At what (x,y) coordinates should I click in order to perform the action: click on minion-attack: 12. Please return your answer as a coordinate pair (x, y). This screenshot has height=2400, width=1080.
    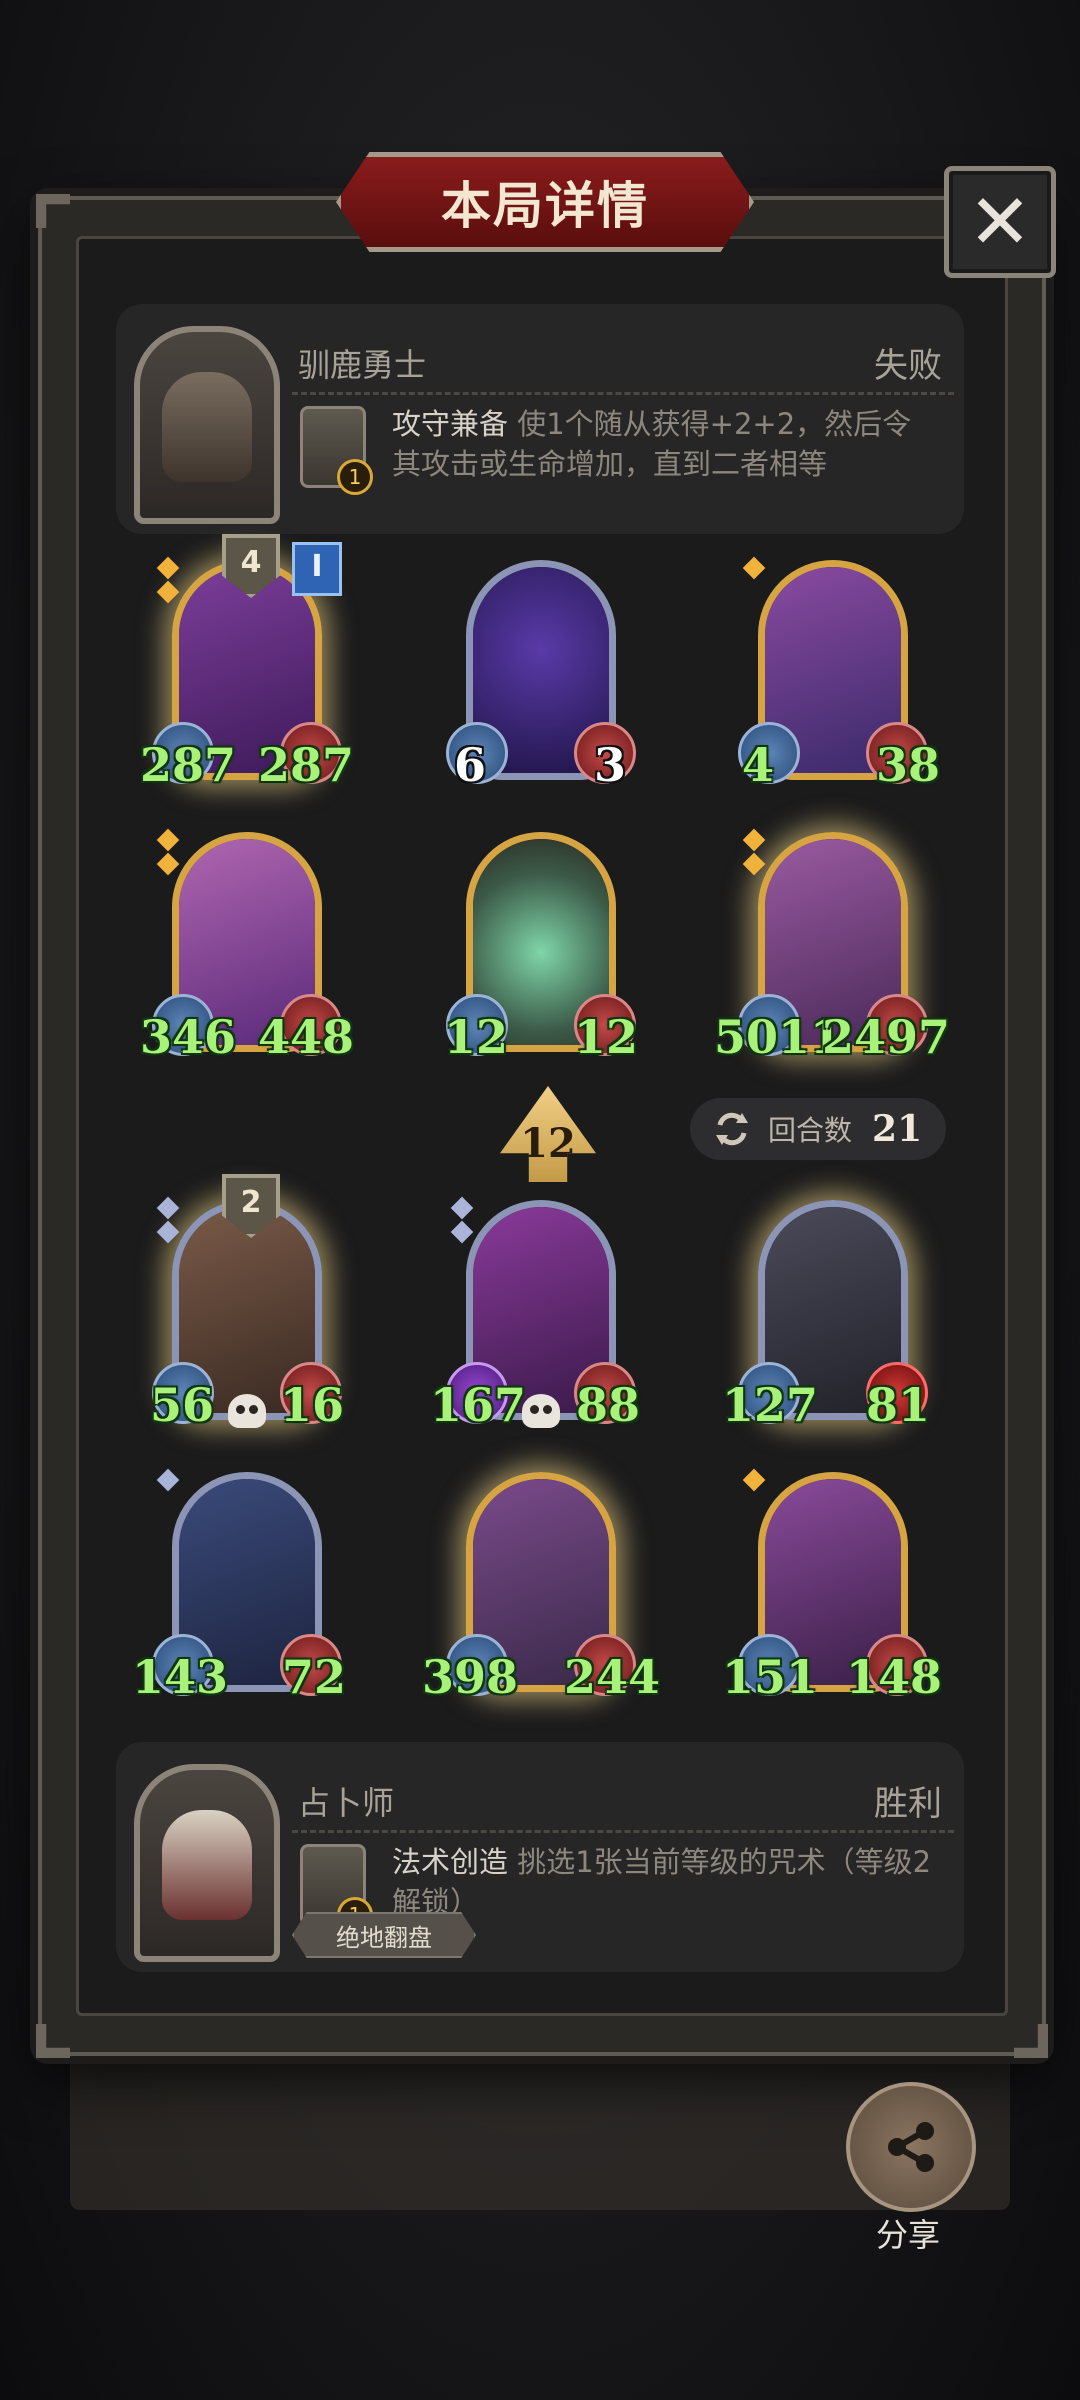
    Looking at the image, I should click on (476, 1037).